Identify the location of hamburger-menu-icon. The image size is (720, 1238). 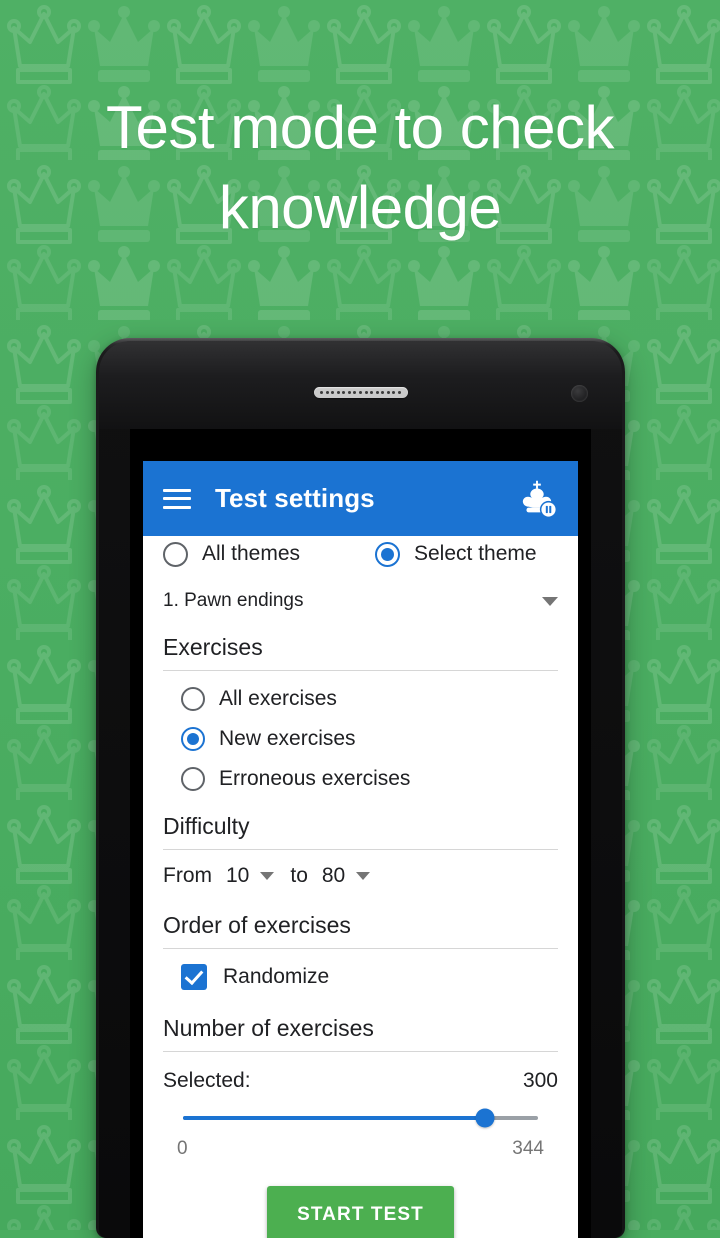
(177, 499).